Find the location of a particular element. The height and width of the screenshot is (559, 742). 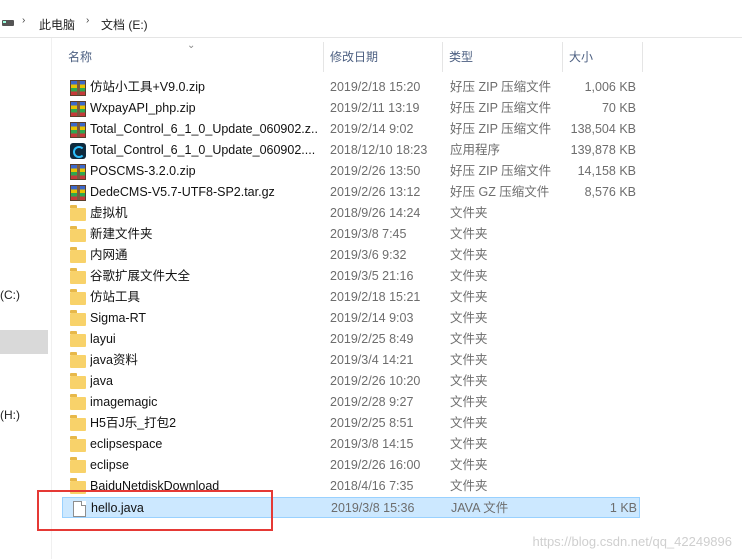

nav-item-drive-c: (C:) is located at coordinates (10, 295).